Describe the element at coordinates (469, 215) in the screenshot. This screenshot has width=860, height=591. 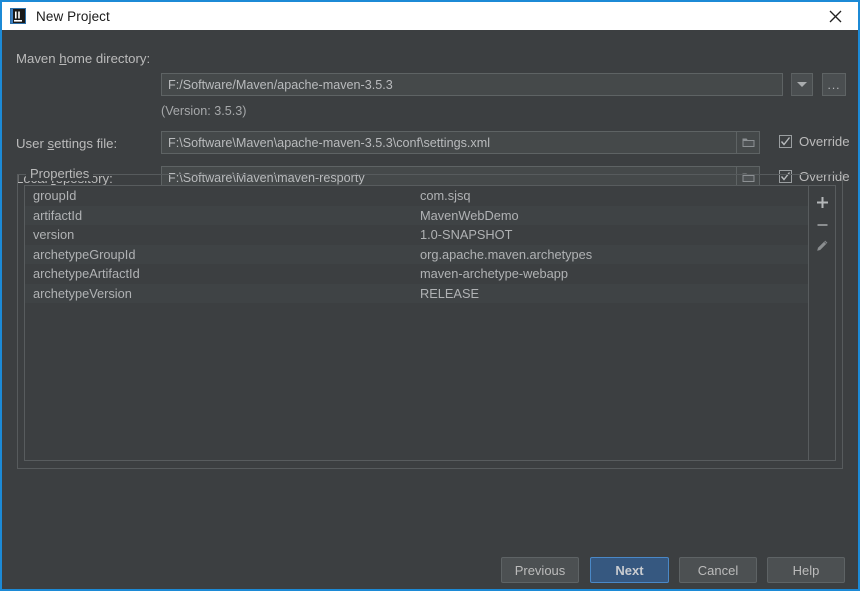
I see `property-value: MavenWebDemo` at that location.